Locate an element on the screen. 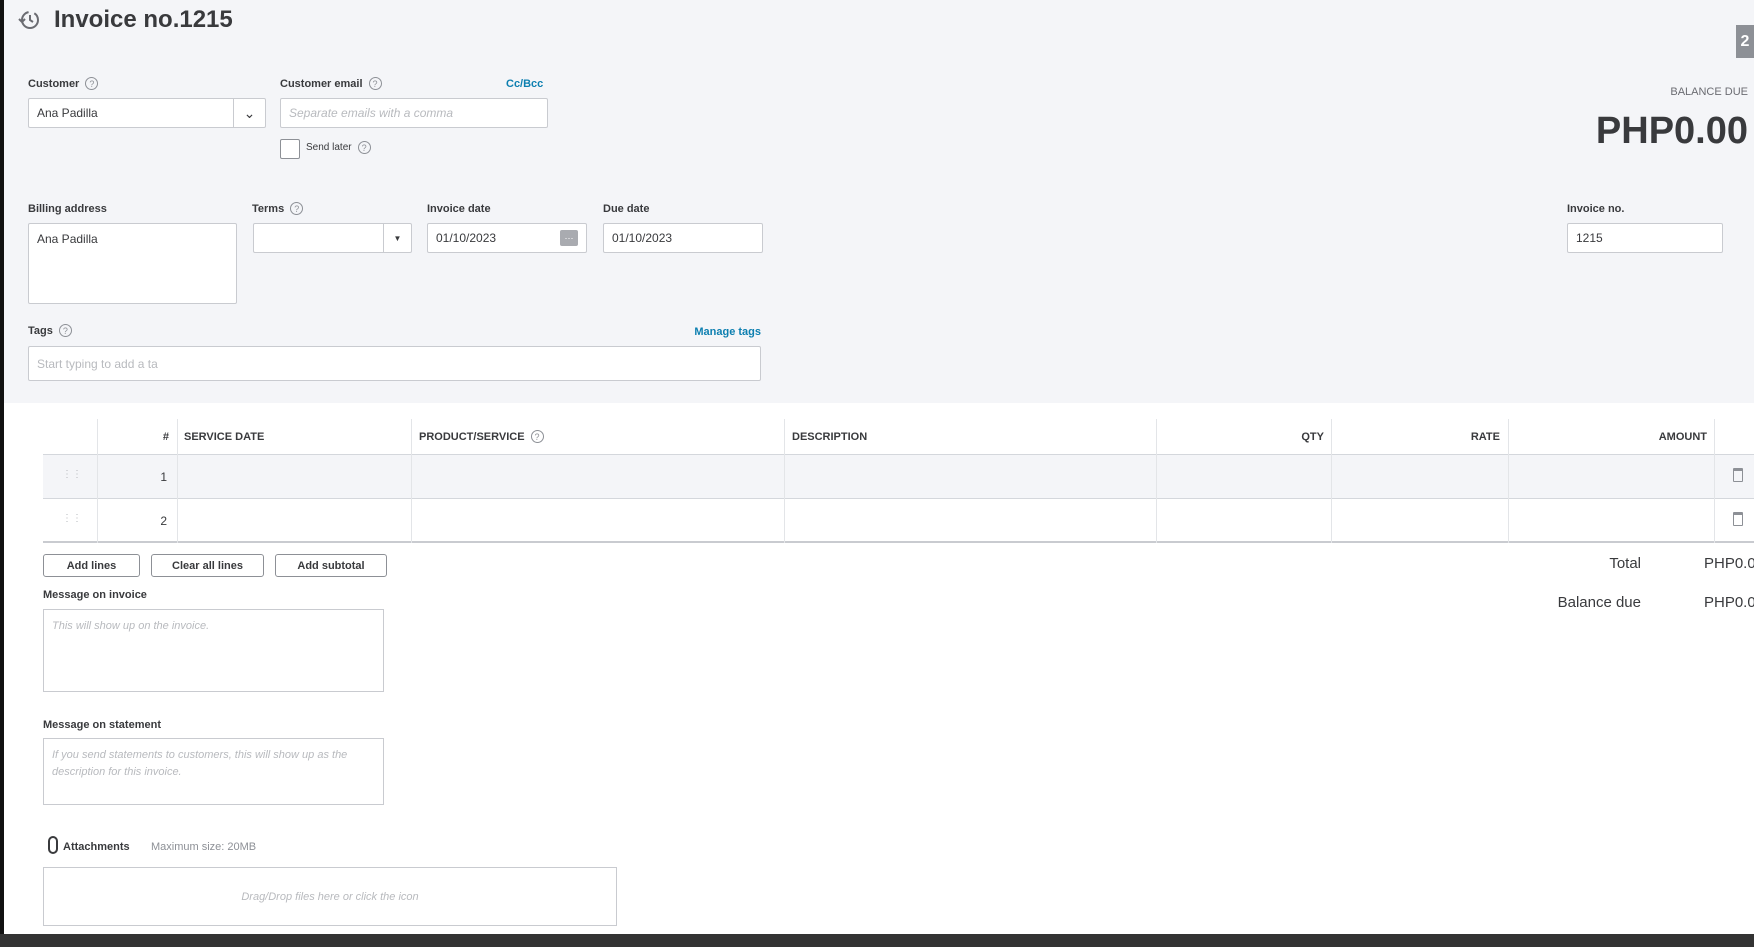 The width and height of the screenshot is (1754, 947). customer-label: Customer? is located at coordinates (63, 83).